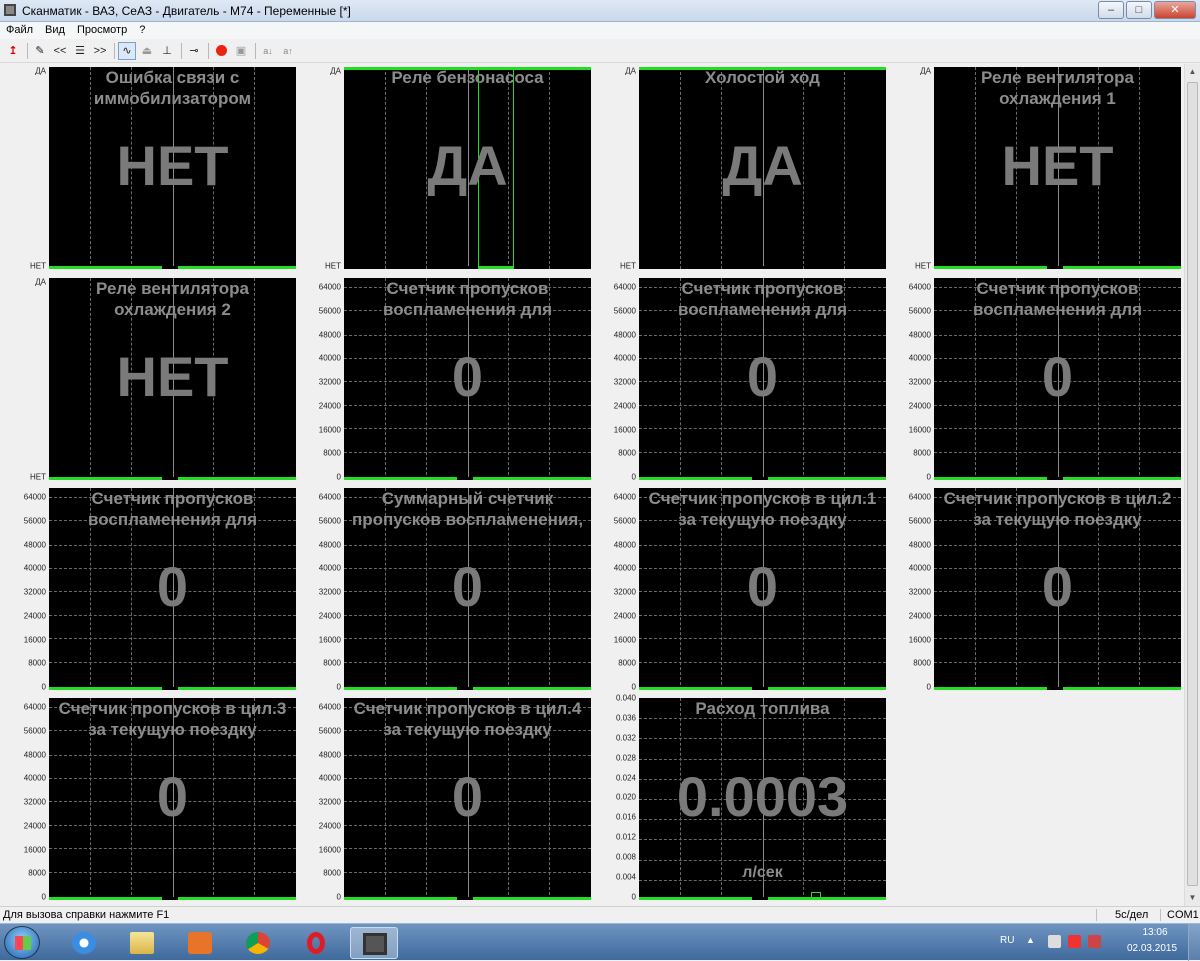 Image resolution: width=1200 pixels, height=961 pixels. Describe the element at coordinates (1007, 940) in the screenshot. I see `language-indicator: RU` at that location.